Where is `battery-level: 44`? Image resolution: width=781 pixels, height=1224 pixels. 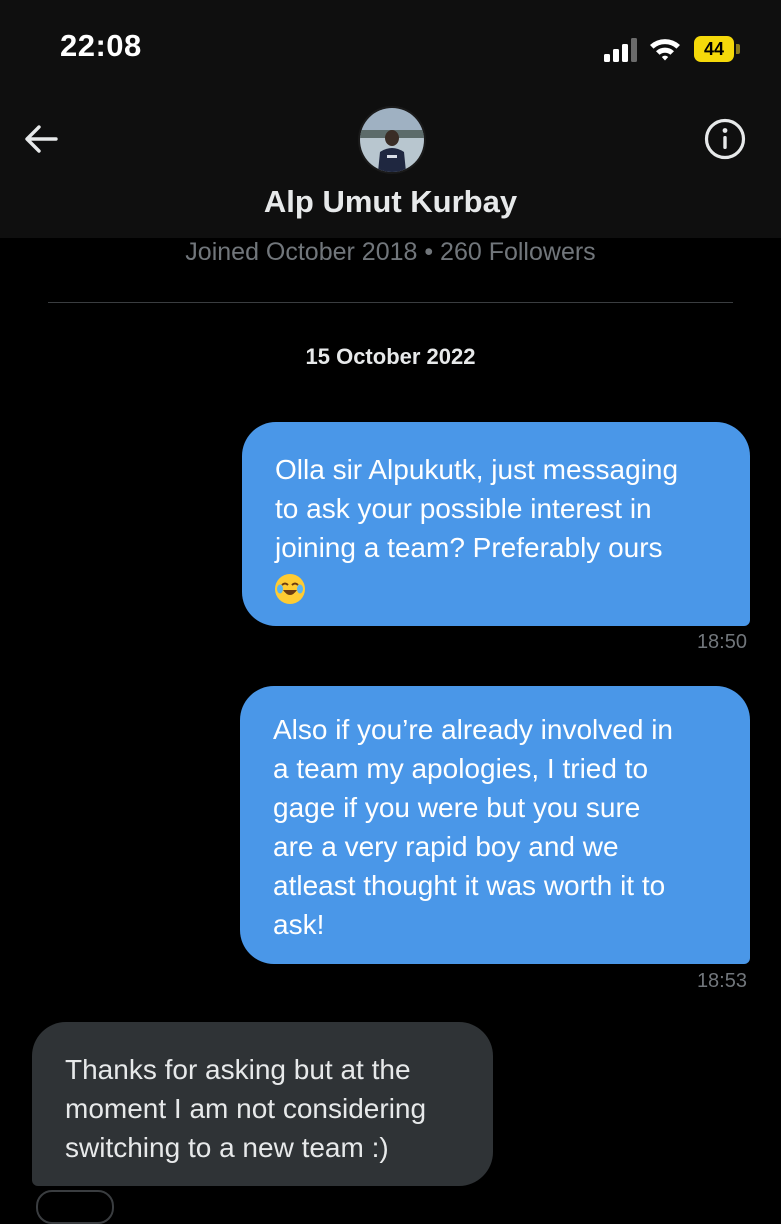 battery-level: 44 is located at coordinates (714, 49).